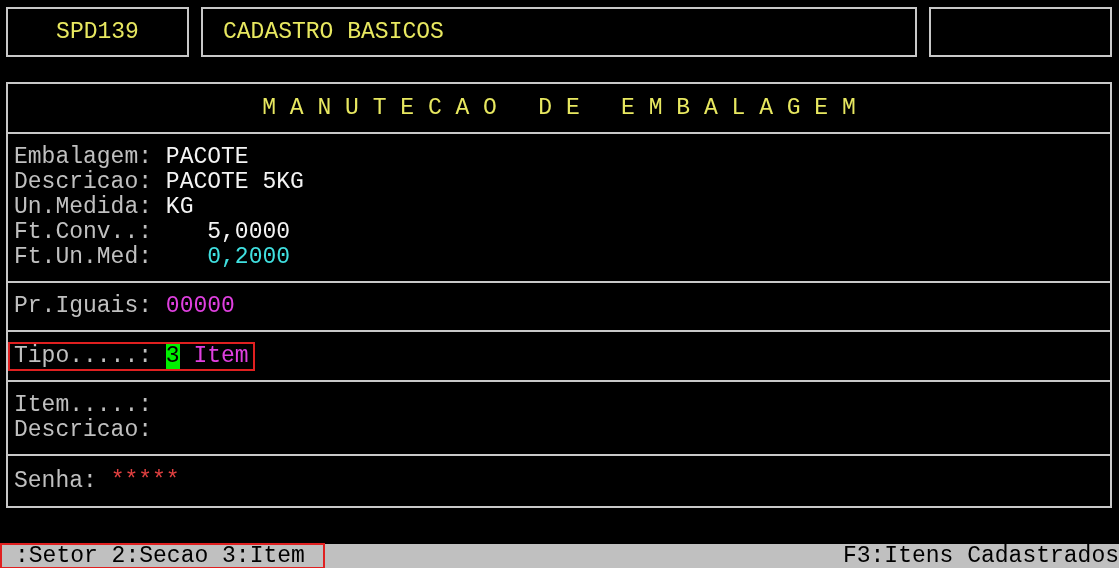 The width and height of the screenshot is (1119, 568). What do you see at coordinates (559, 109) in the screenshot?
I see `panel-title: M A N U T E C A O D E E M B A L A G E M` at bounding box center [559, 109].